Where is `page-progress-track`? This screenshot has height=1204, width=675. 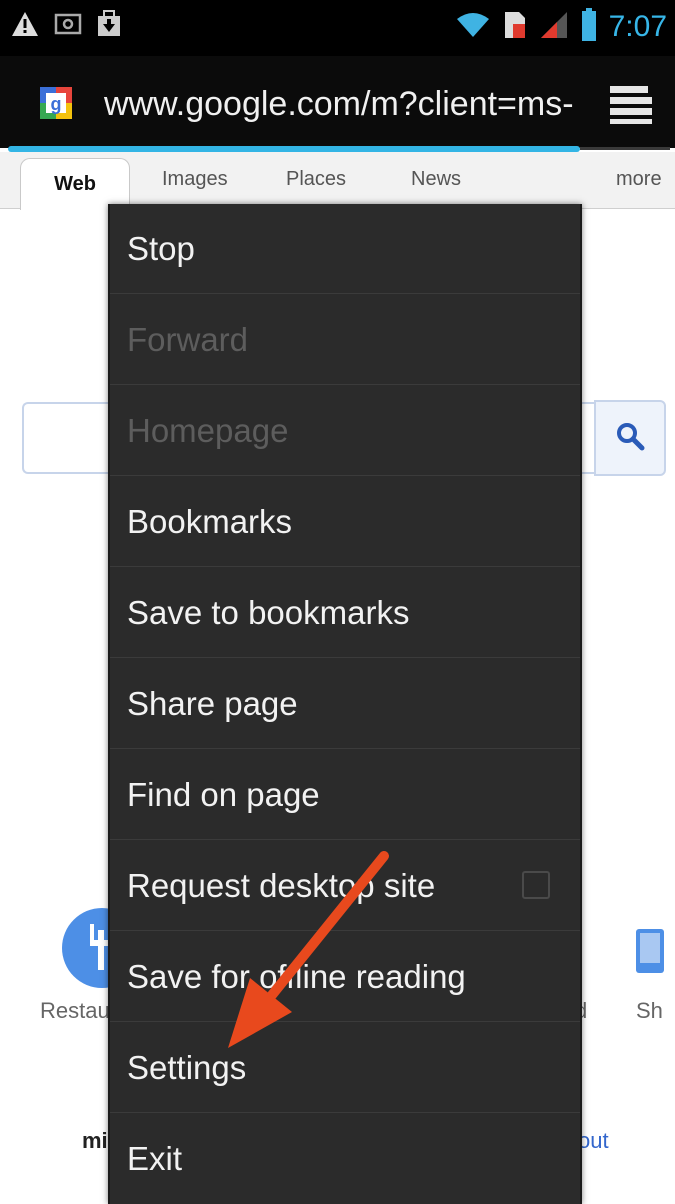
page-progress-track is located at coordinates (625, 148).